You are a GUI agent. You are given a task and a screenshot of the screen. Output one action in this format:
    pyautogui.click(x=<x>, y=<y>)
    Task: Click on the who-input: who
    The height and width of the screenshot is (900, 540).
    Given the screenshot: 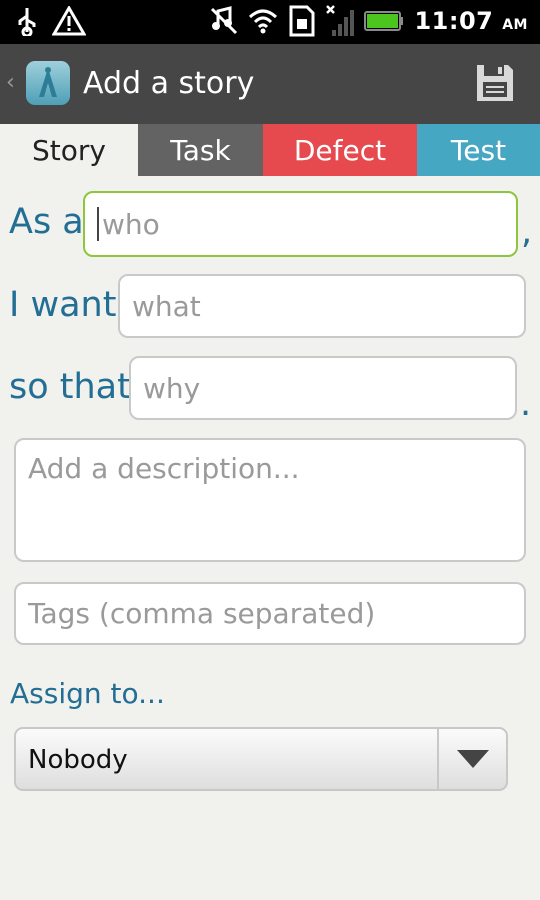 What is the action you would take?
    pyautogui.click(x=300, y=224)
    